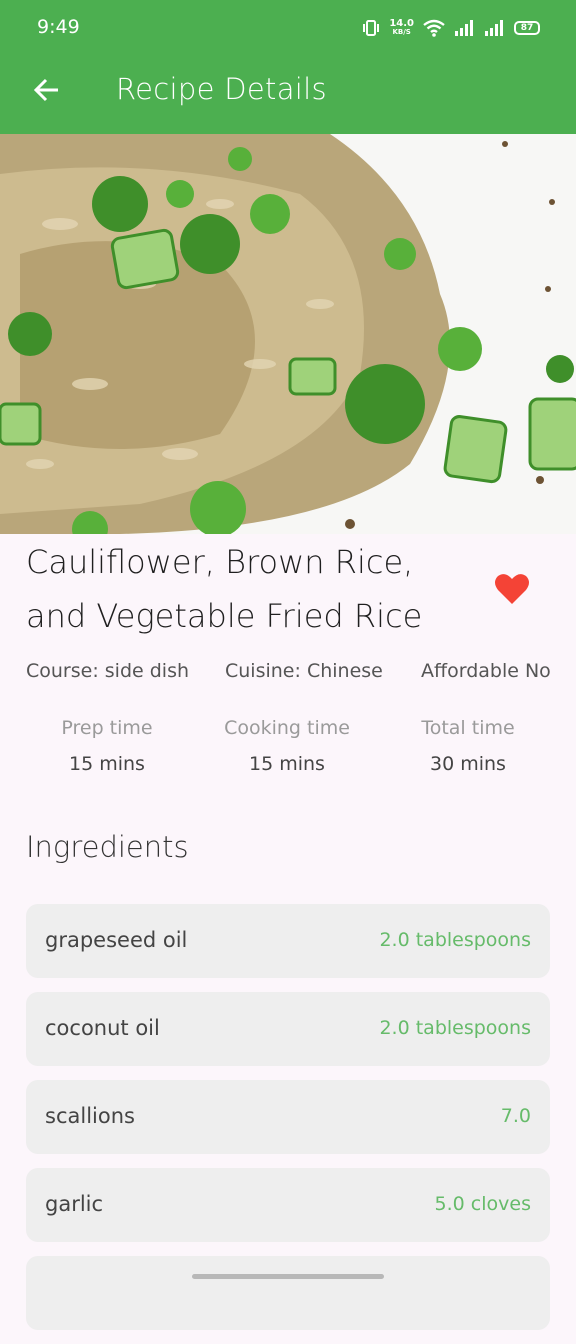 This screenshot has width=576, height=1344. I want to click on ingredient-name: scallions, so click(90, 1116).